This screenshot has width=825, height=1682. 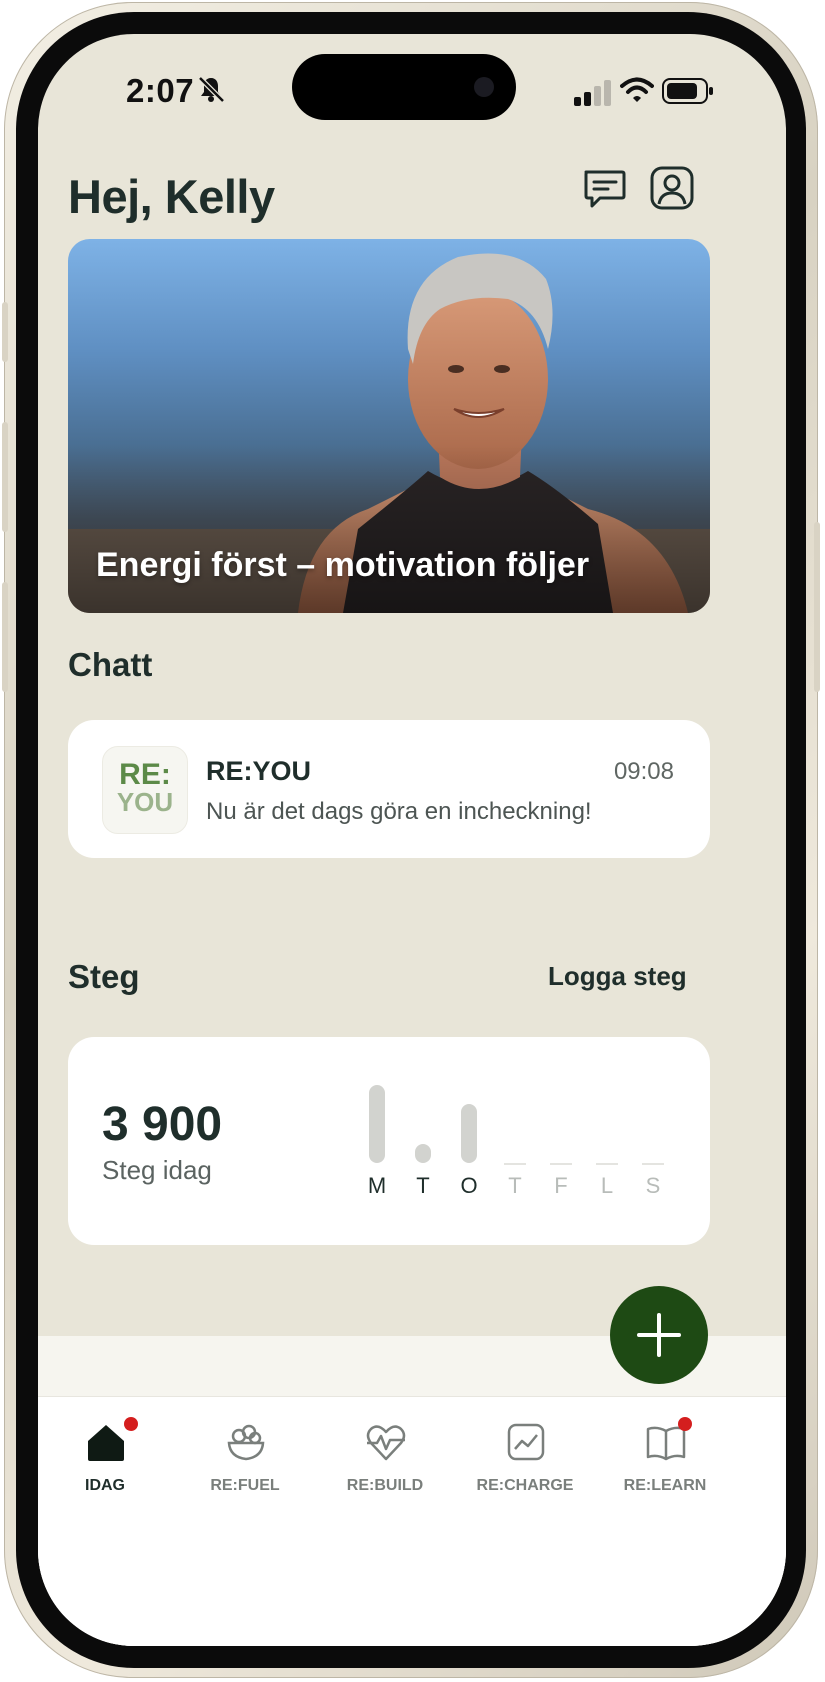 I want to click on chat-message: Nu är det dags göra en incheckning!, so click(x=399, y=811).